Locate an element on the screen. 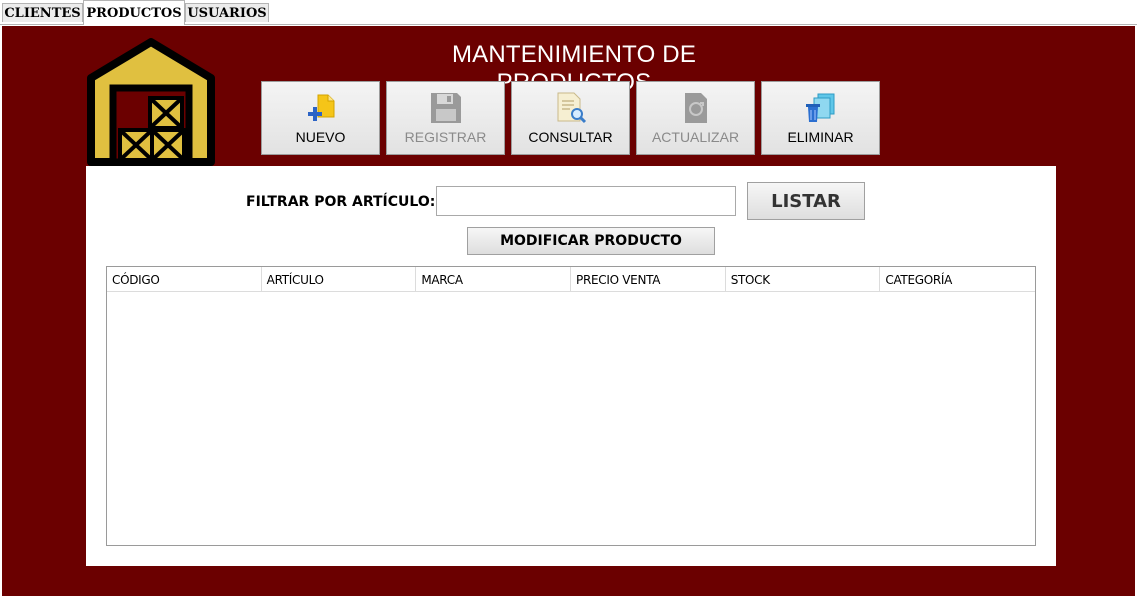 This screenshot has width=1137, height=596. tab-productos: PRODUCTOS is located at coordinates (134, 12).